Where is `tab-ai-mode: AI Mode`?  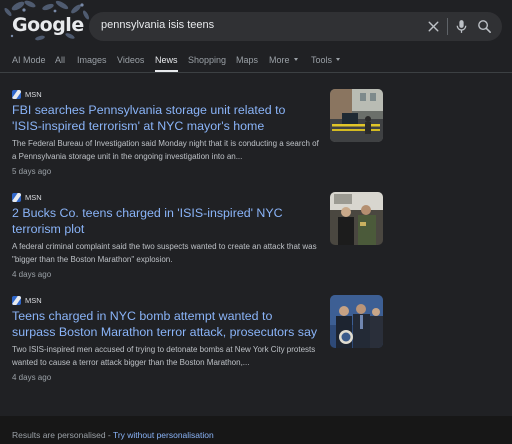 tab-ai-mode: AI Mode is located at coordinates (29, 62).